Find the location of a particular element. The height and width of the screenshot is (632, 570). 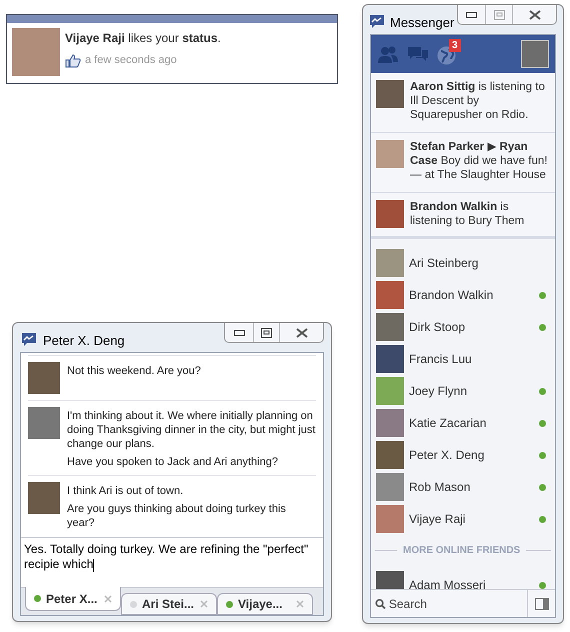

window-title: Peter X. Deng is located at coordinates (84, 341).